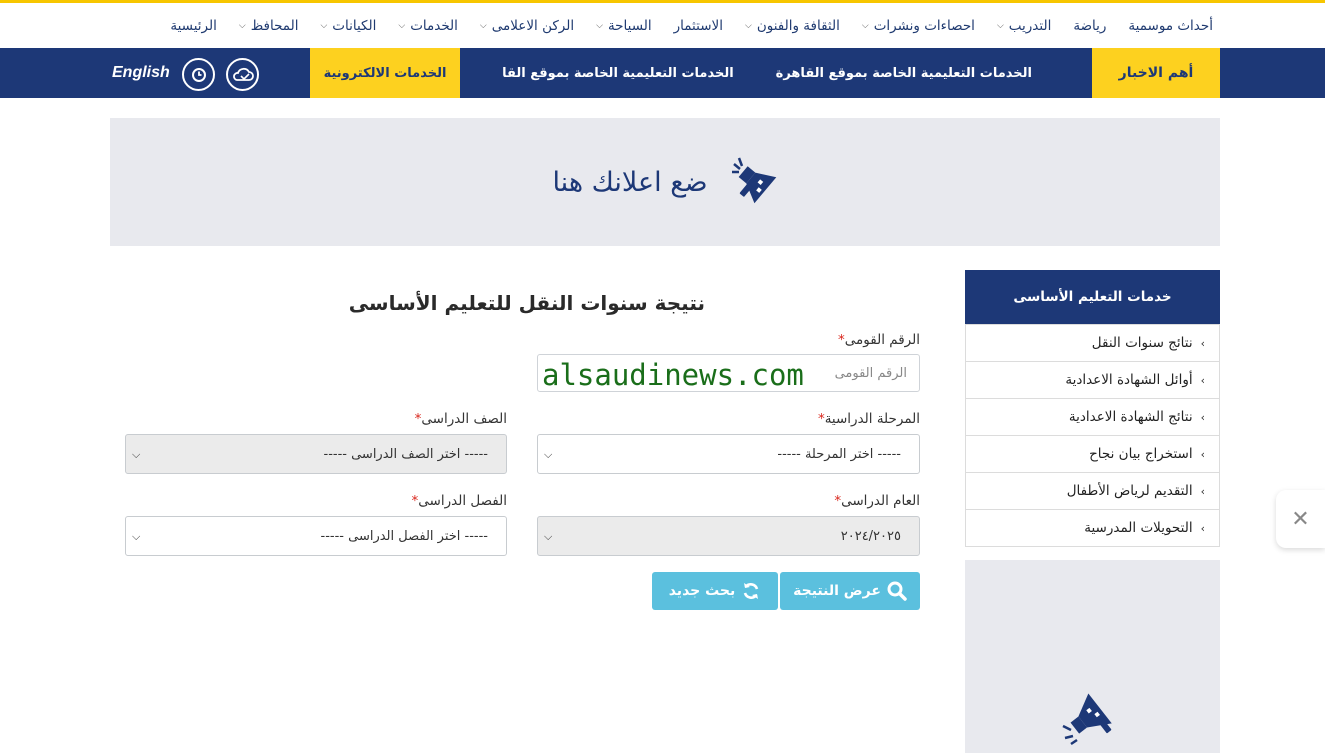 This screenshot has width=1325, height=753. I want to click on nav-item: احصاءات ونشرات ⌵, so click(918, 26).